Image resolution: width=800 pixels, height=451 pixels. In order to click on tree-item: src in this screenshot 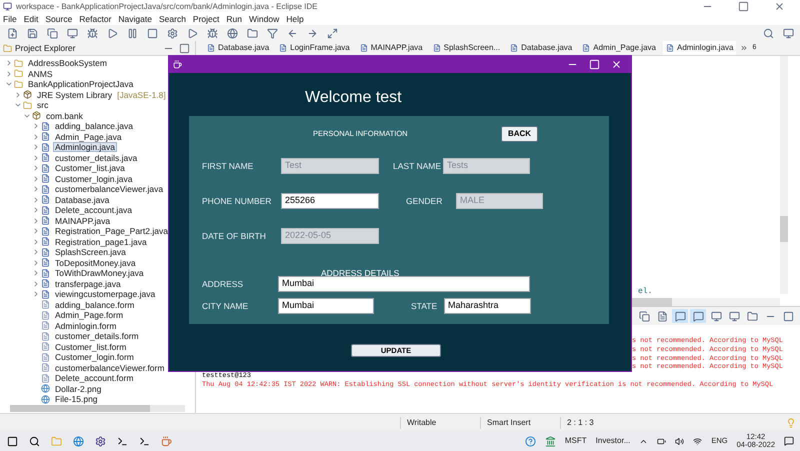, I will do `click(42, 105)`.